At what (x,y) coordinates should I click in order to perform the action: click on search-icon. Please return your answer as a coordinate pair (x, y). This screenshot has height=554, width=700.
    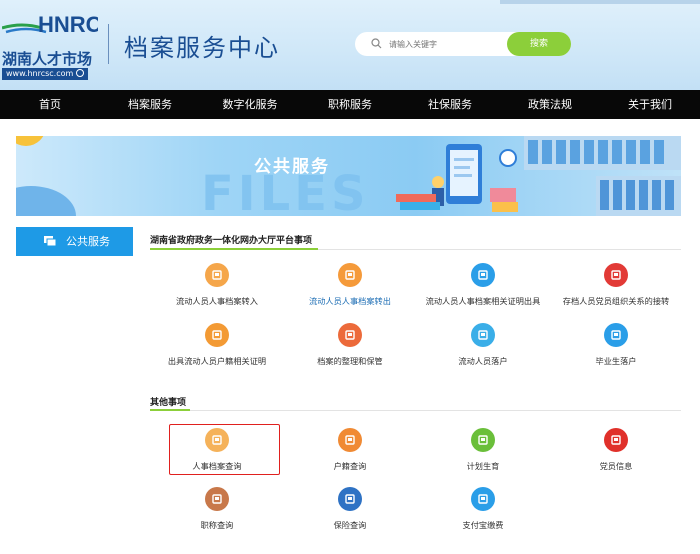
    Looking at the image, I should click on (376, 43).